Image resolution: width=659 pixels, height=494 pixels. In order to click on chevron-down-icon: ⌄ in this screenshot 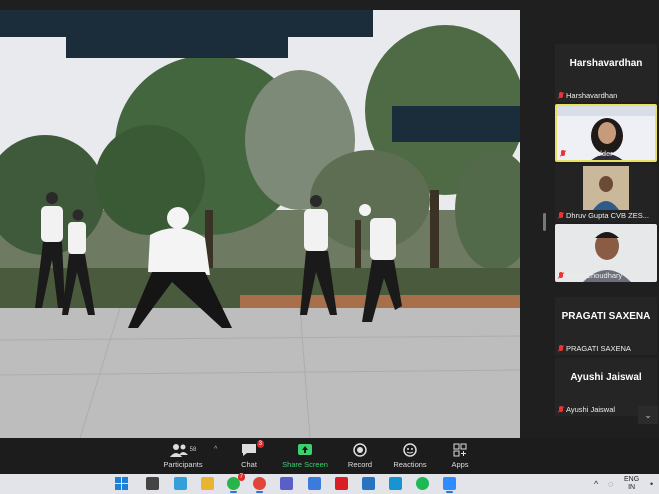, I will do `click(648, 415)`.